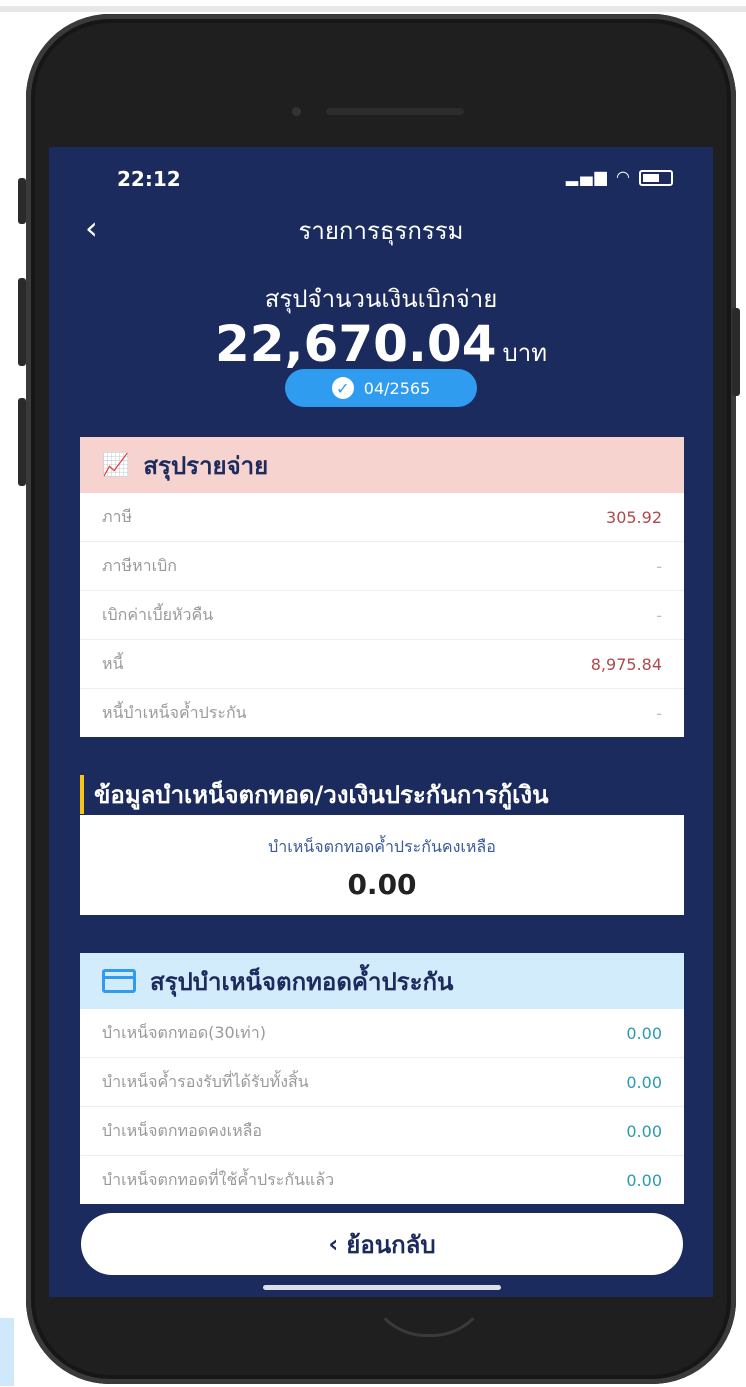 The height and width of the screenshot is (1387, 746). I want to click on home-indicator, so click(382, 1287).